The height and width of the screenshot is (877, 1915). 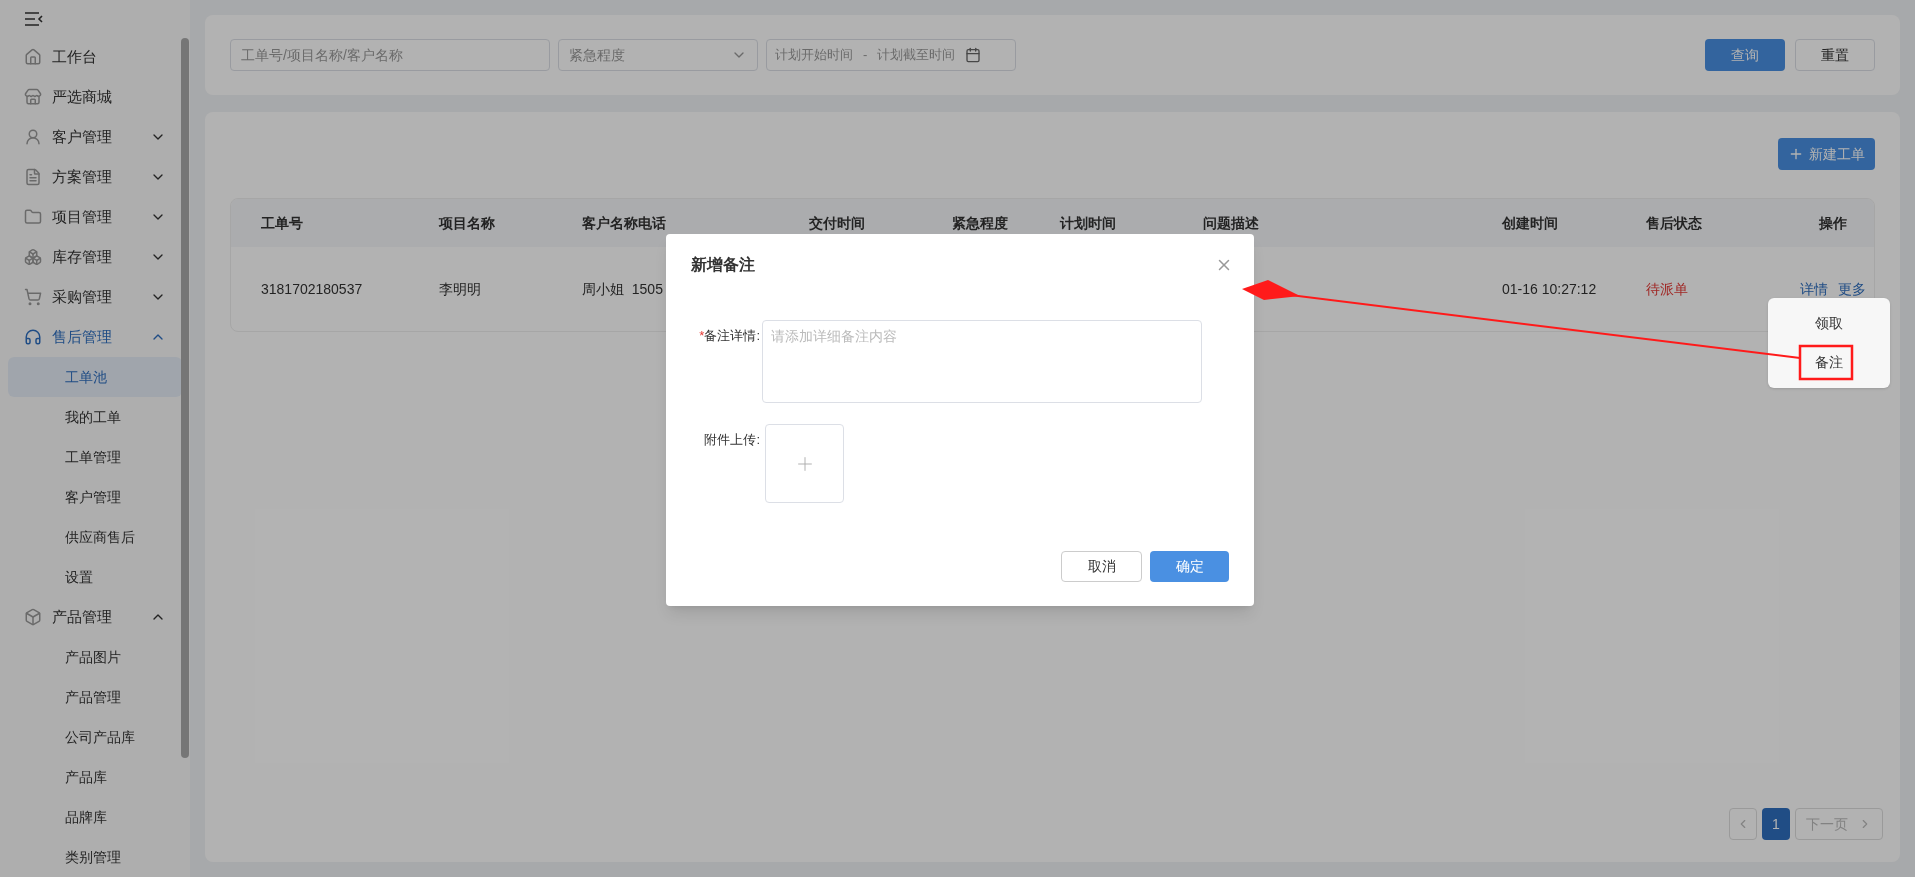 I want to click on headset-icon, so click(x=33, y=337).